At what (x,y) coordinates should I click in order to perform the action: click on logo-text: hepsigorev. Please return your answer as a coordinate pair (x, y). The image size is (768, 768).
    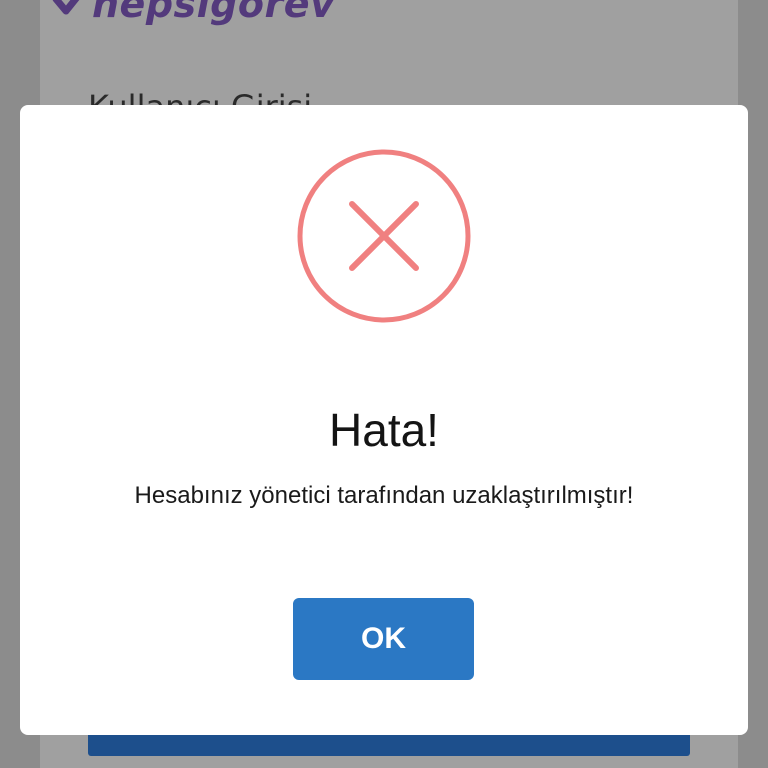
    Looking at the image, I should click on (214, 13).